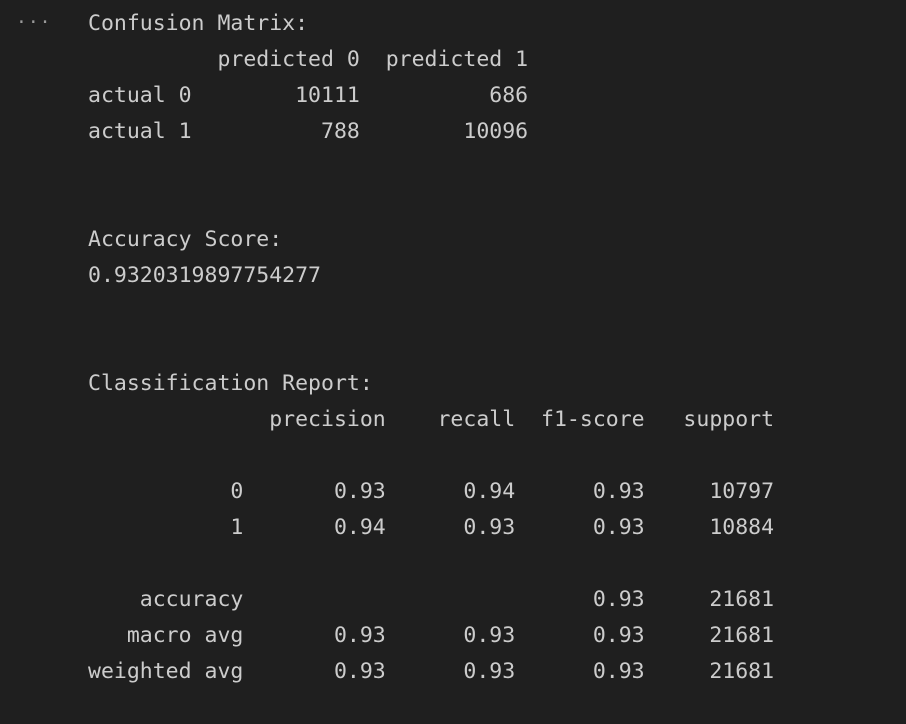 The height and width of the screenshot is (724, 906). What do you see at coordinates (431, 599) in the screenshot?
I see `output-line: accuracy 0.93 21681` at bounding box center [431, 599].